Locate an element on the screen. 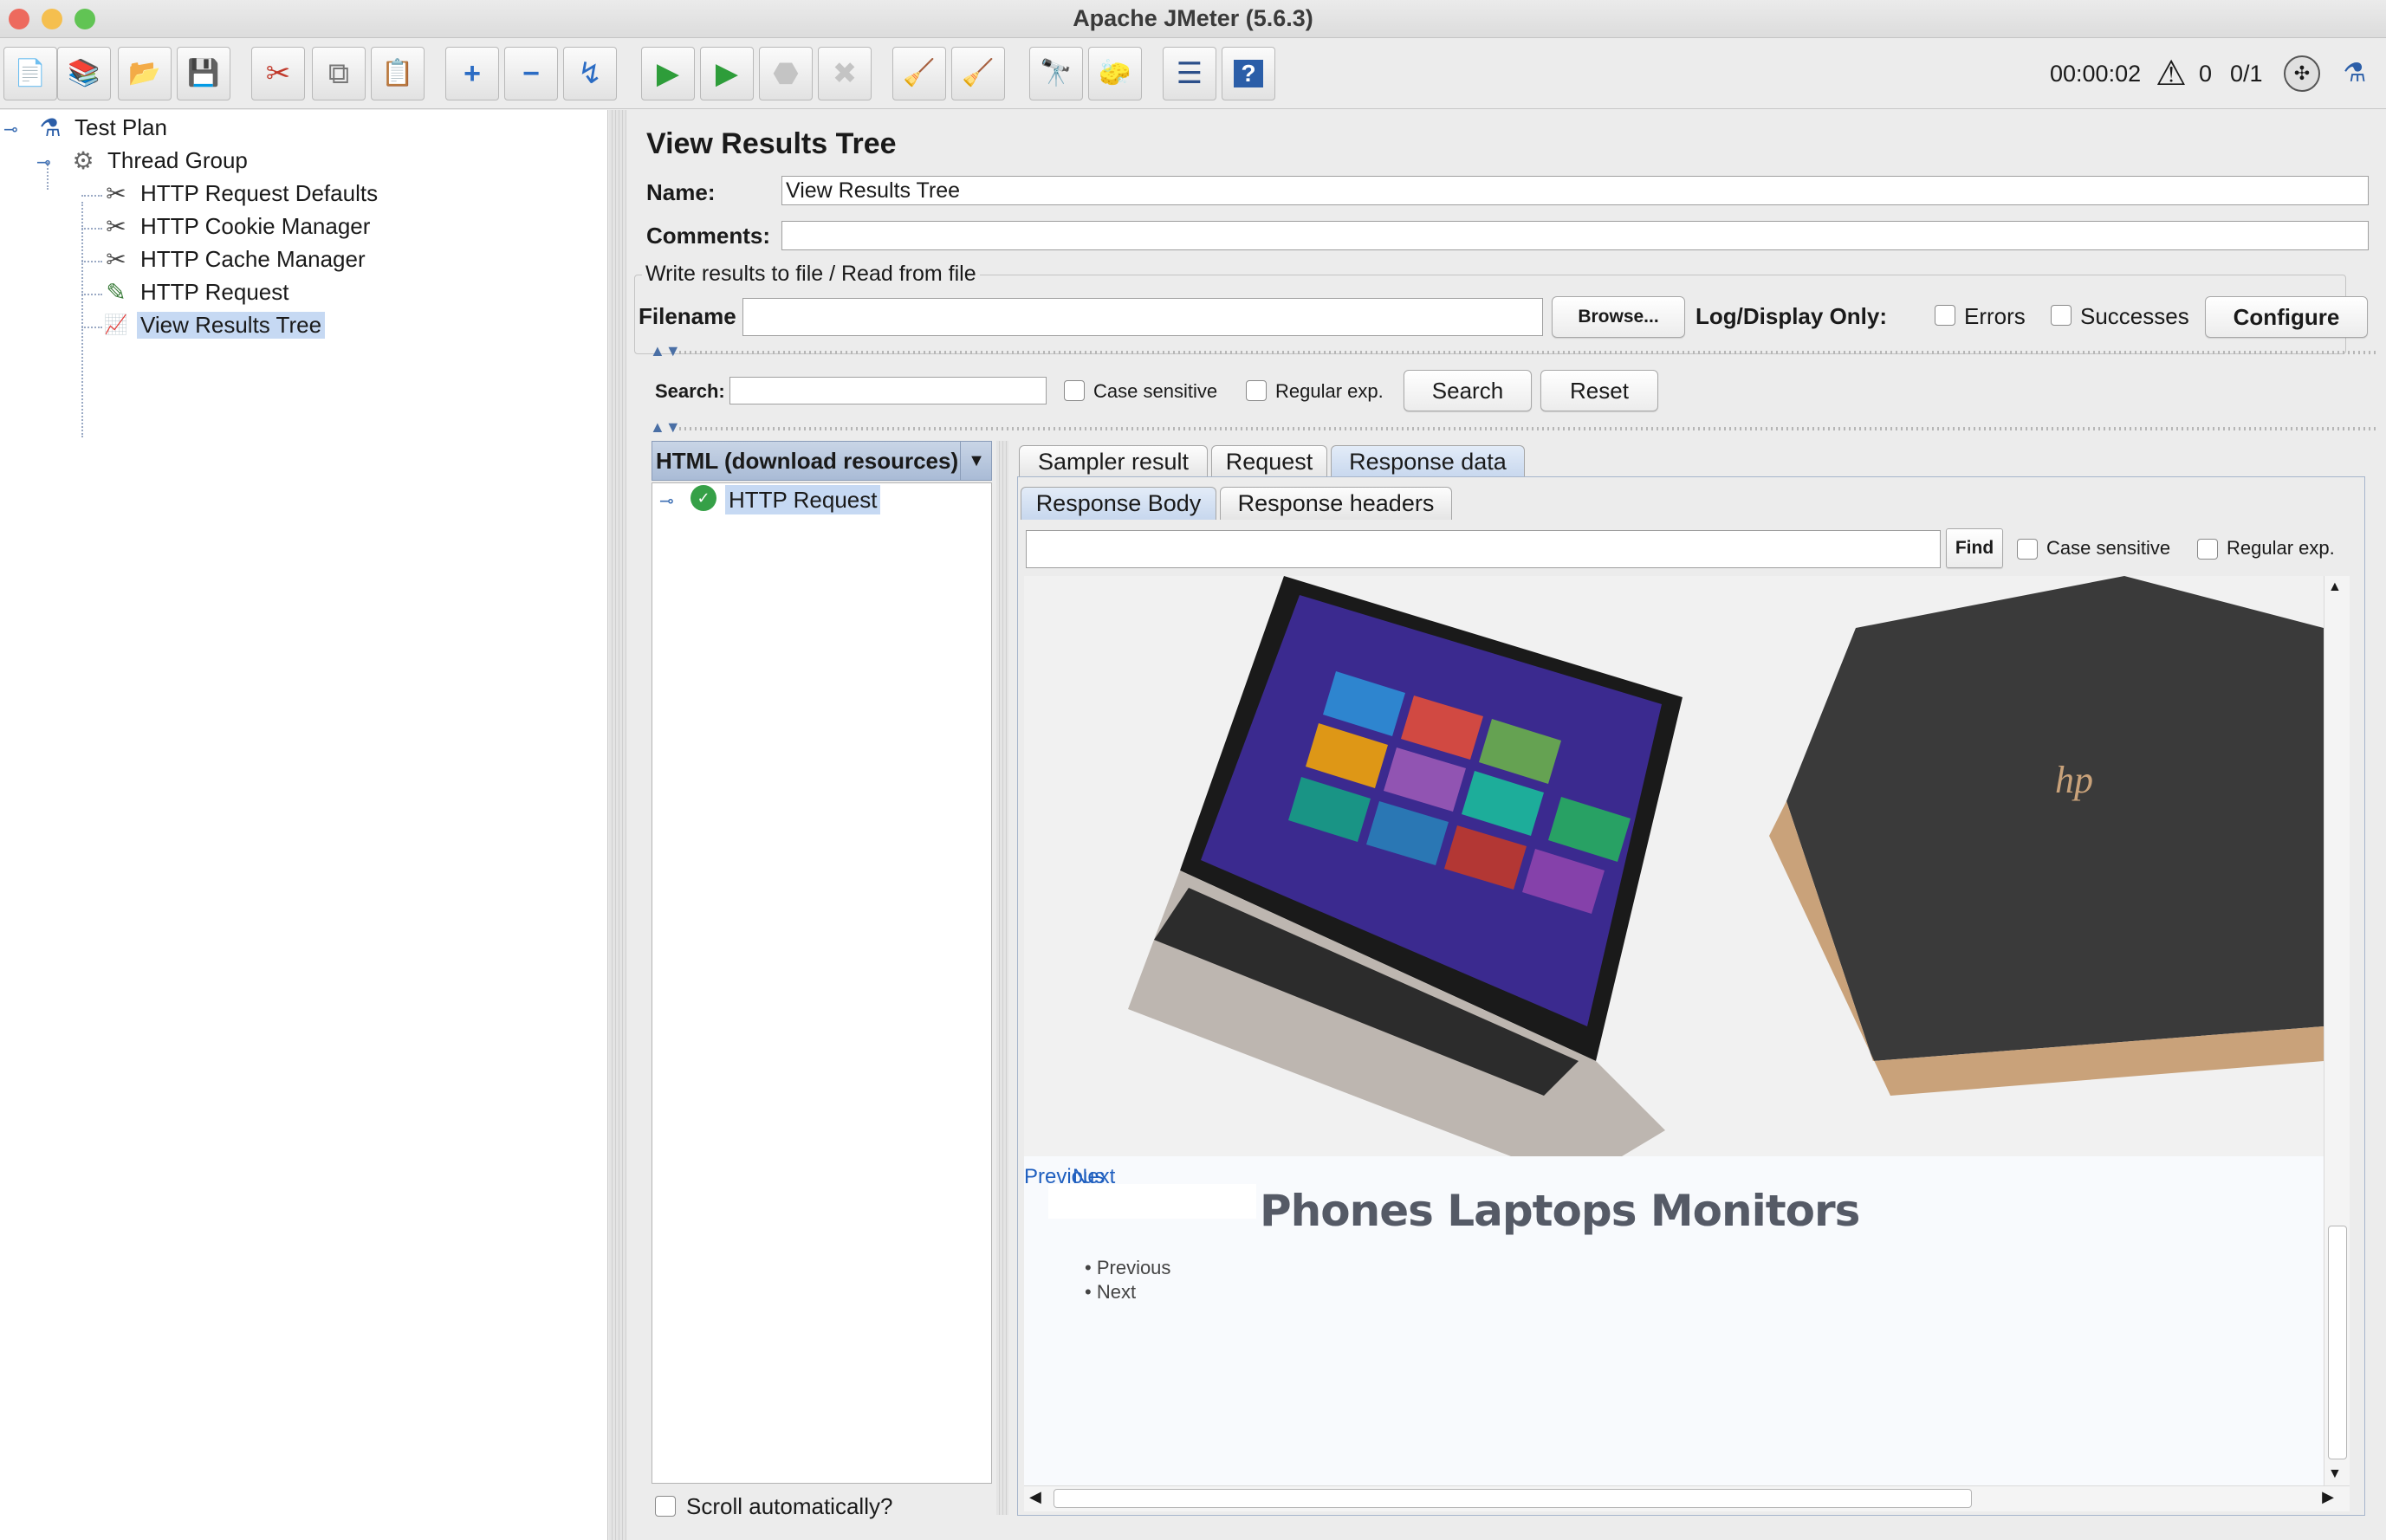  new-button: 📄 is located at coordinates (30, 73).